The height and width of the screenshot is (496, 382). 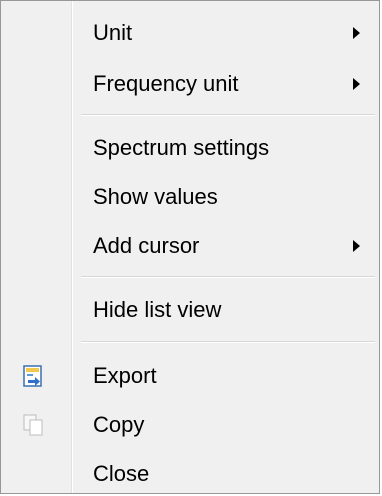 What do you see at coordinates (33, 425) in the screenshot?
I see `copy-icon` at bounding box center [33, 425].